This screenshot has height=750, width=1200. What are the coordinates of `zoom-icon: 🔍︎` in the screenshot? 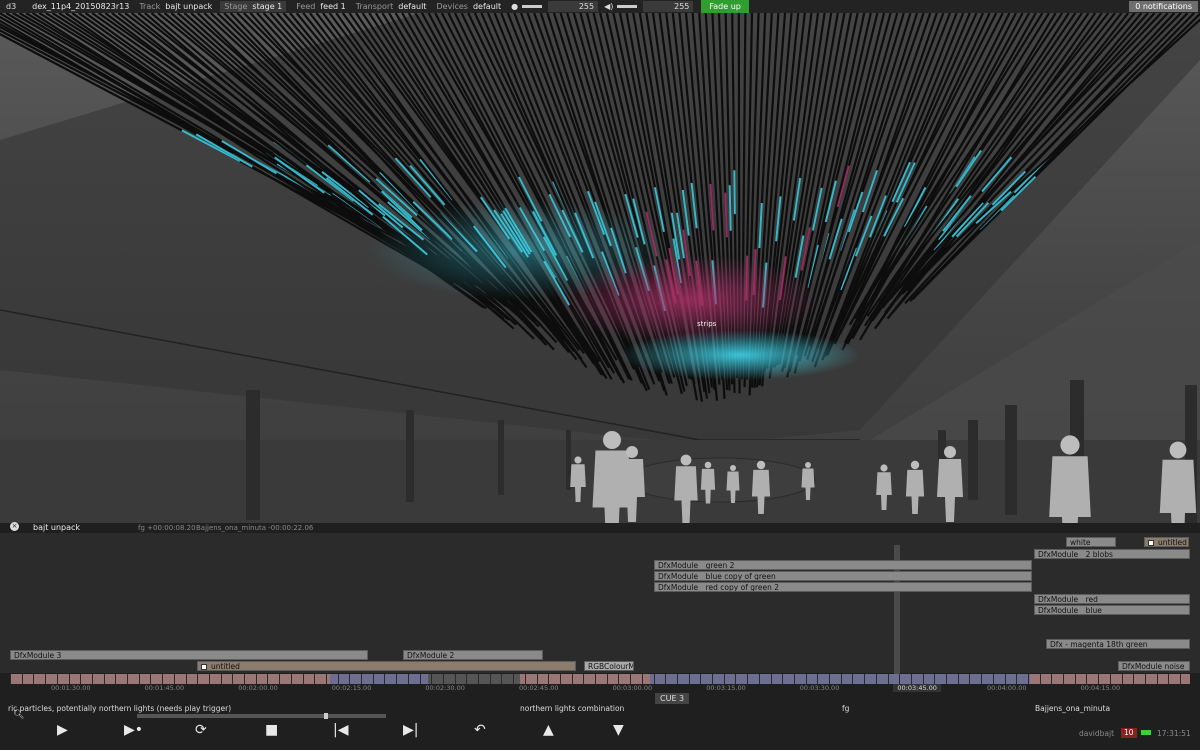 It's located at (18, 715).